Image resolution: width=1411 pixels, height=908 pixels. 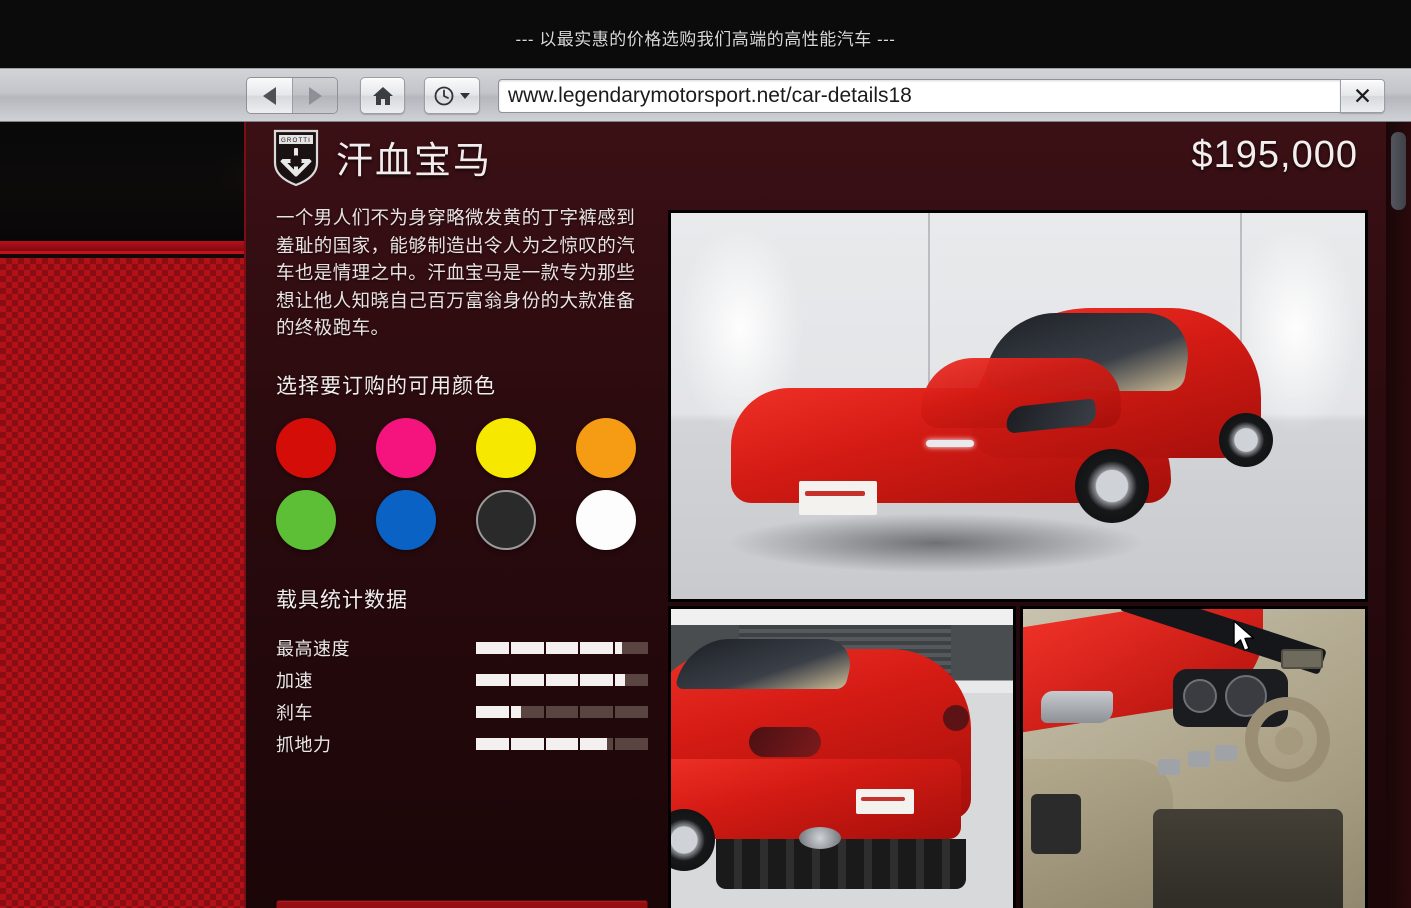 What do you see at coordinates (462, 744) in the screenshot?
I see `stat-row-traction: 抓地力` at bounding box center [462, 744].